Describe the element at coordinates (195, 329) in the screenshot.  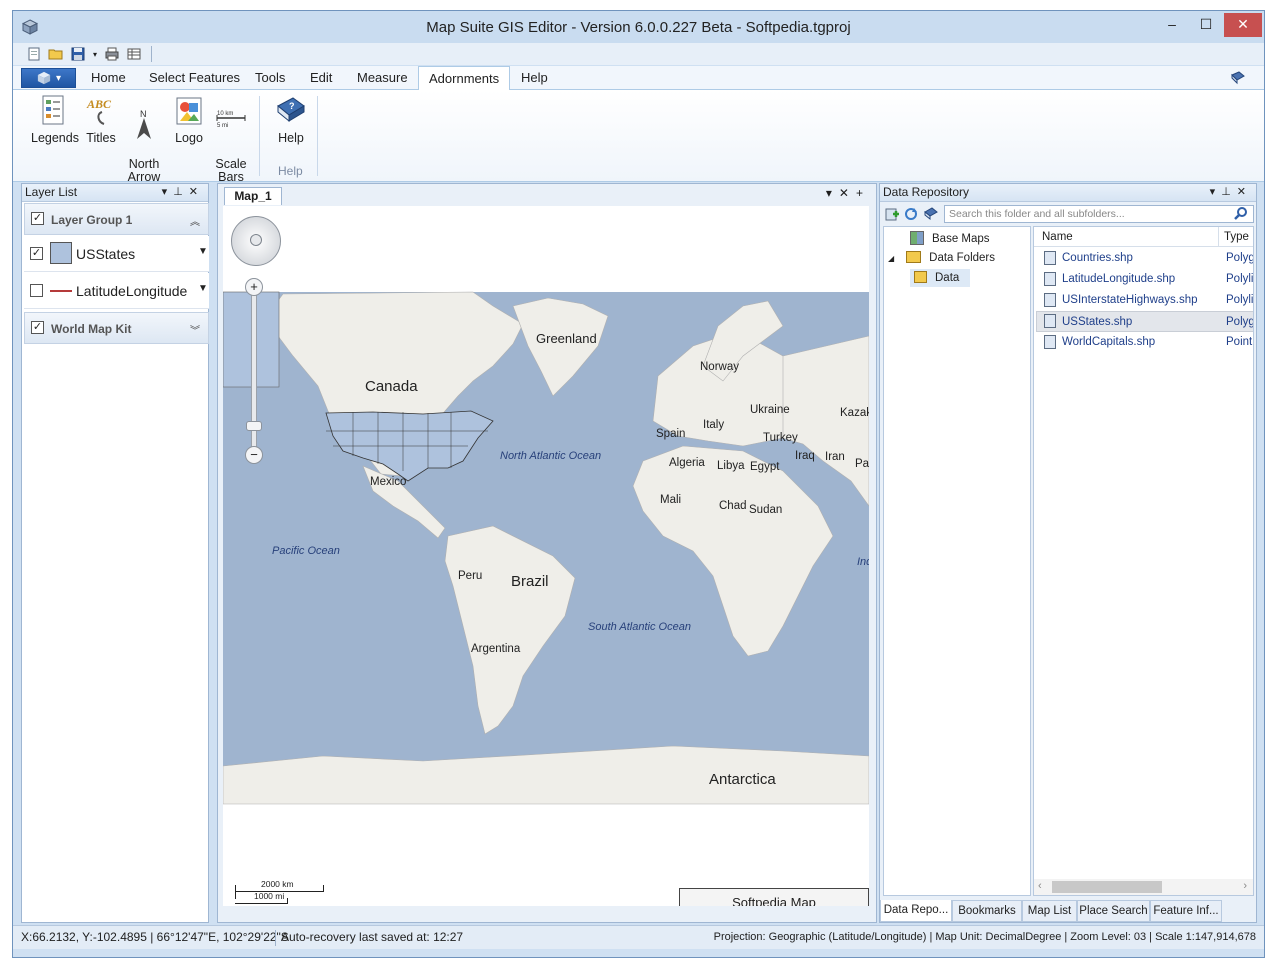
I see `expand-icon: ︾` at that location.